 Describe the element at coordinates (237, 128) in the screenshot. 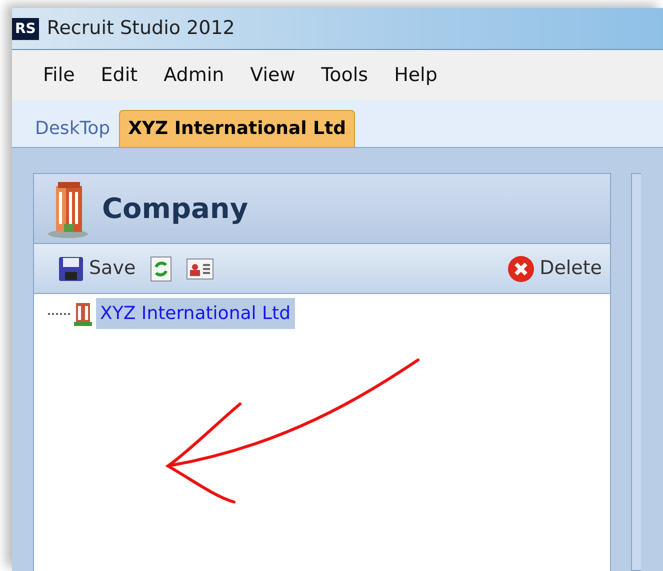

I see `tab: XYZ International Ltd` at that location.